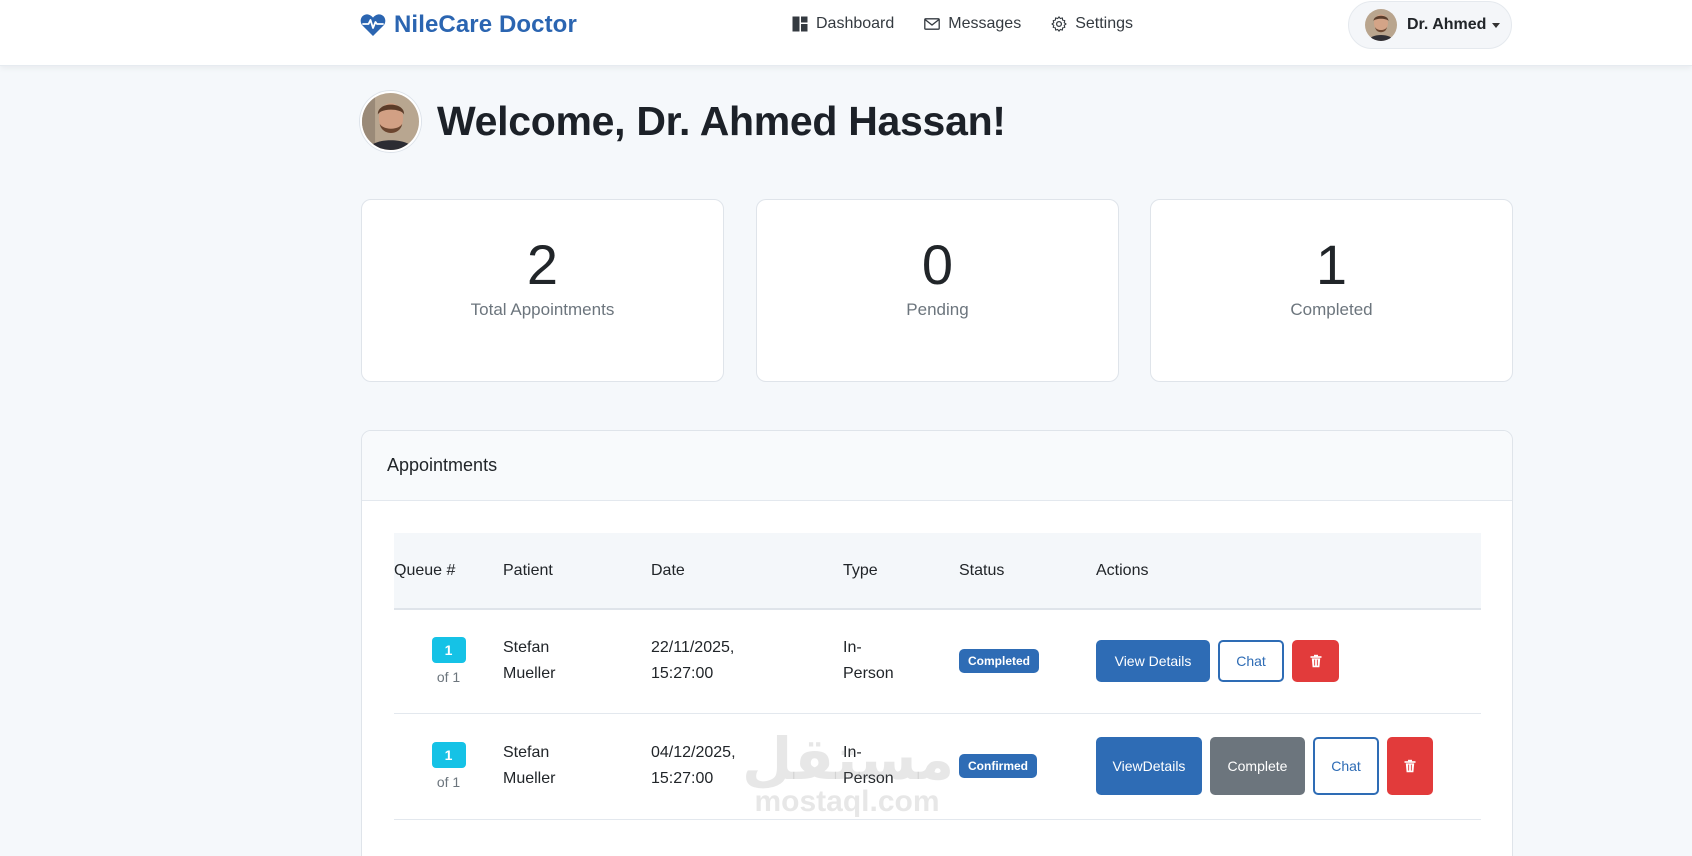 The height and width of the screenshot is (856, 1692). I want to click on table-header-row: Queue # Patient Date Type Status Actions, so click(937, 571).